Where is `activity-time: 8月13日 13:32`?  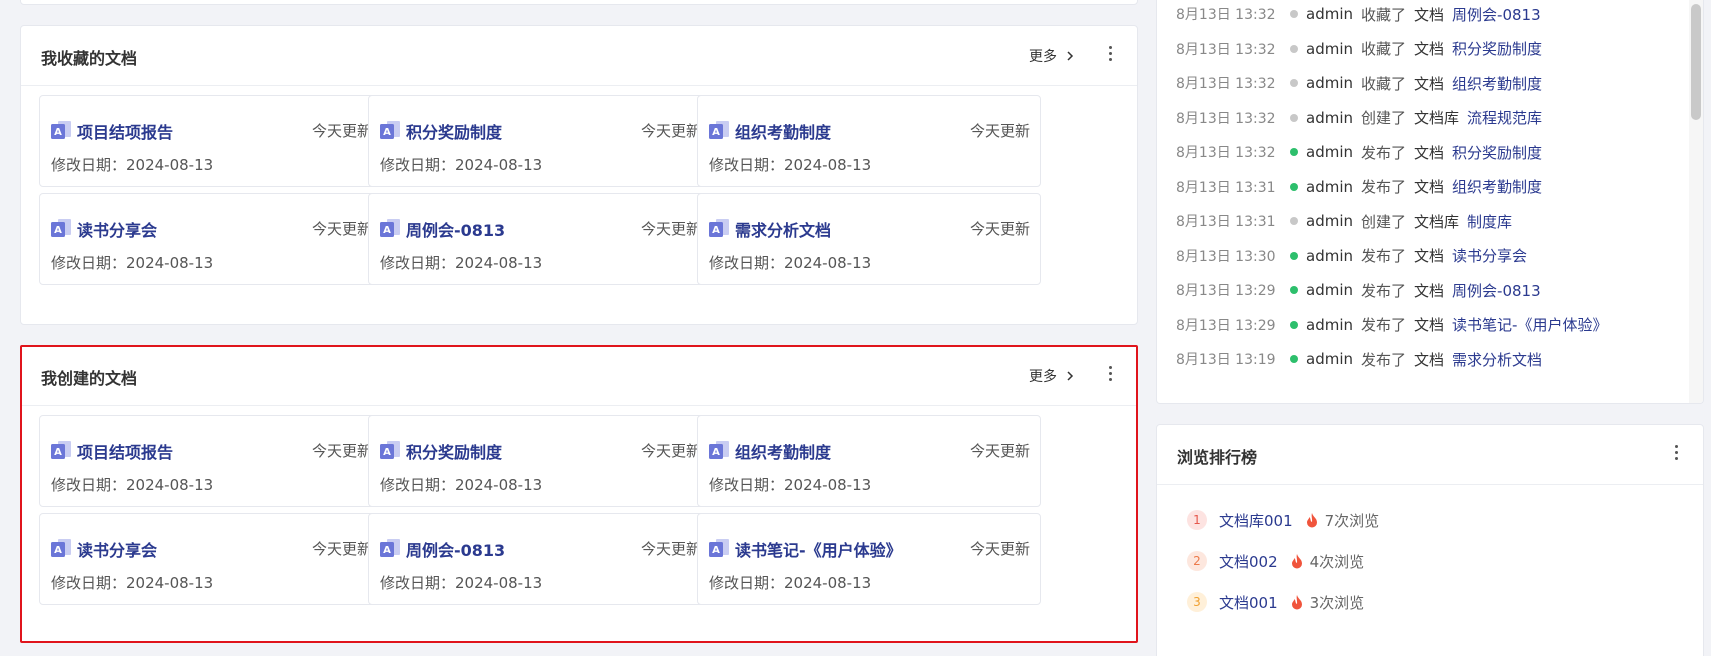
activity-time: 8月13日 13:32 is located at coordinates (1226, 118).